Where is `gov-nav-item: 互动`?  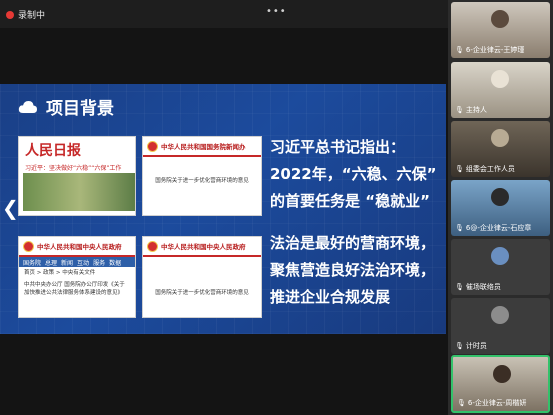
gov-nav-item: 互动 is located at coordinates (83, 263).